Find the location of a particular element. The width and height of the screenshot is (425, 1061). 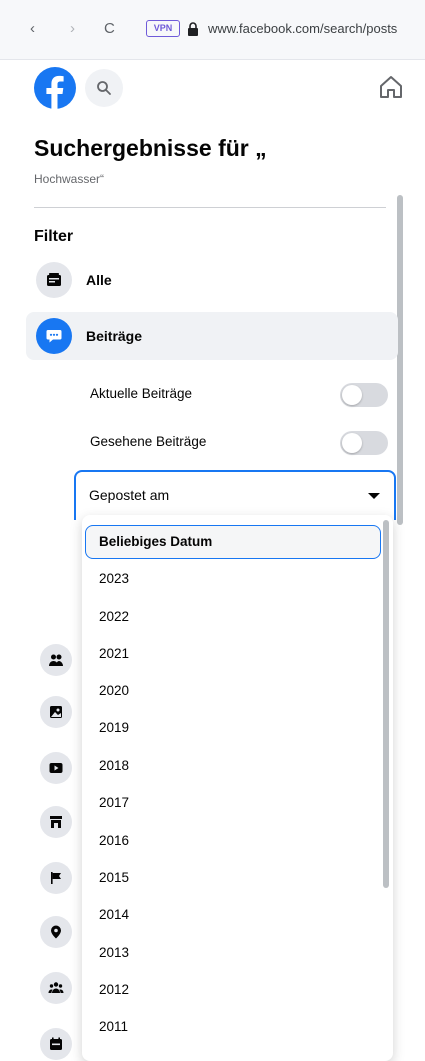

browser-toolbar: ‹ › C VPN www.facebook.com/search/posts is located at coordinates (212, 30).